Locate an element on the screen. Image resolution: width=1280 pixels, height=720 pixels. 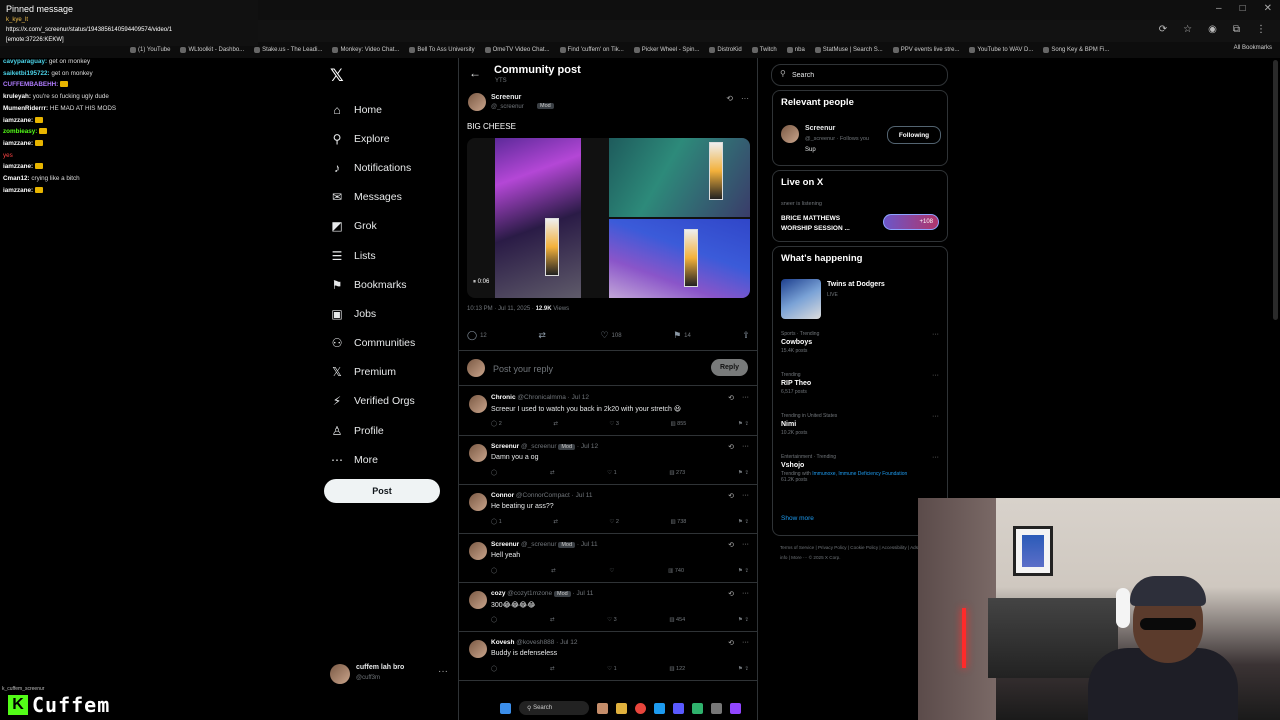
trend-item: Sports · Trending Cowboys 15.4K posts ··· is located at coordinates (860, 342).